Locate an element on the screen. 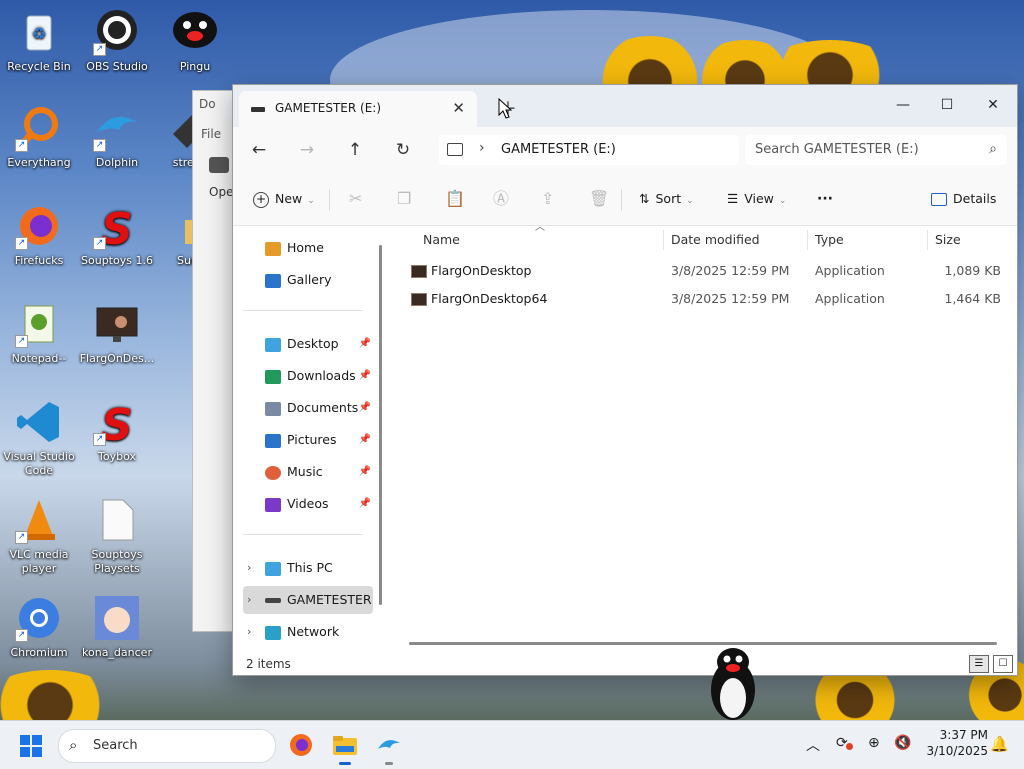 This screenshot has height=769, width=1024. windows-logo-icon is located at coordinates (25, 740).